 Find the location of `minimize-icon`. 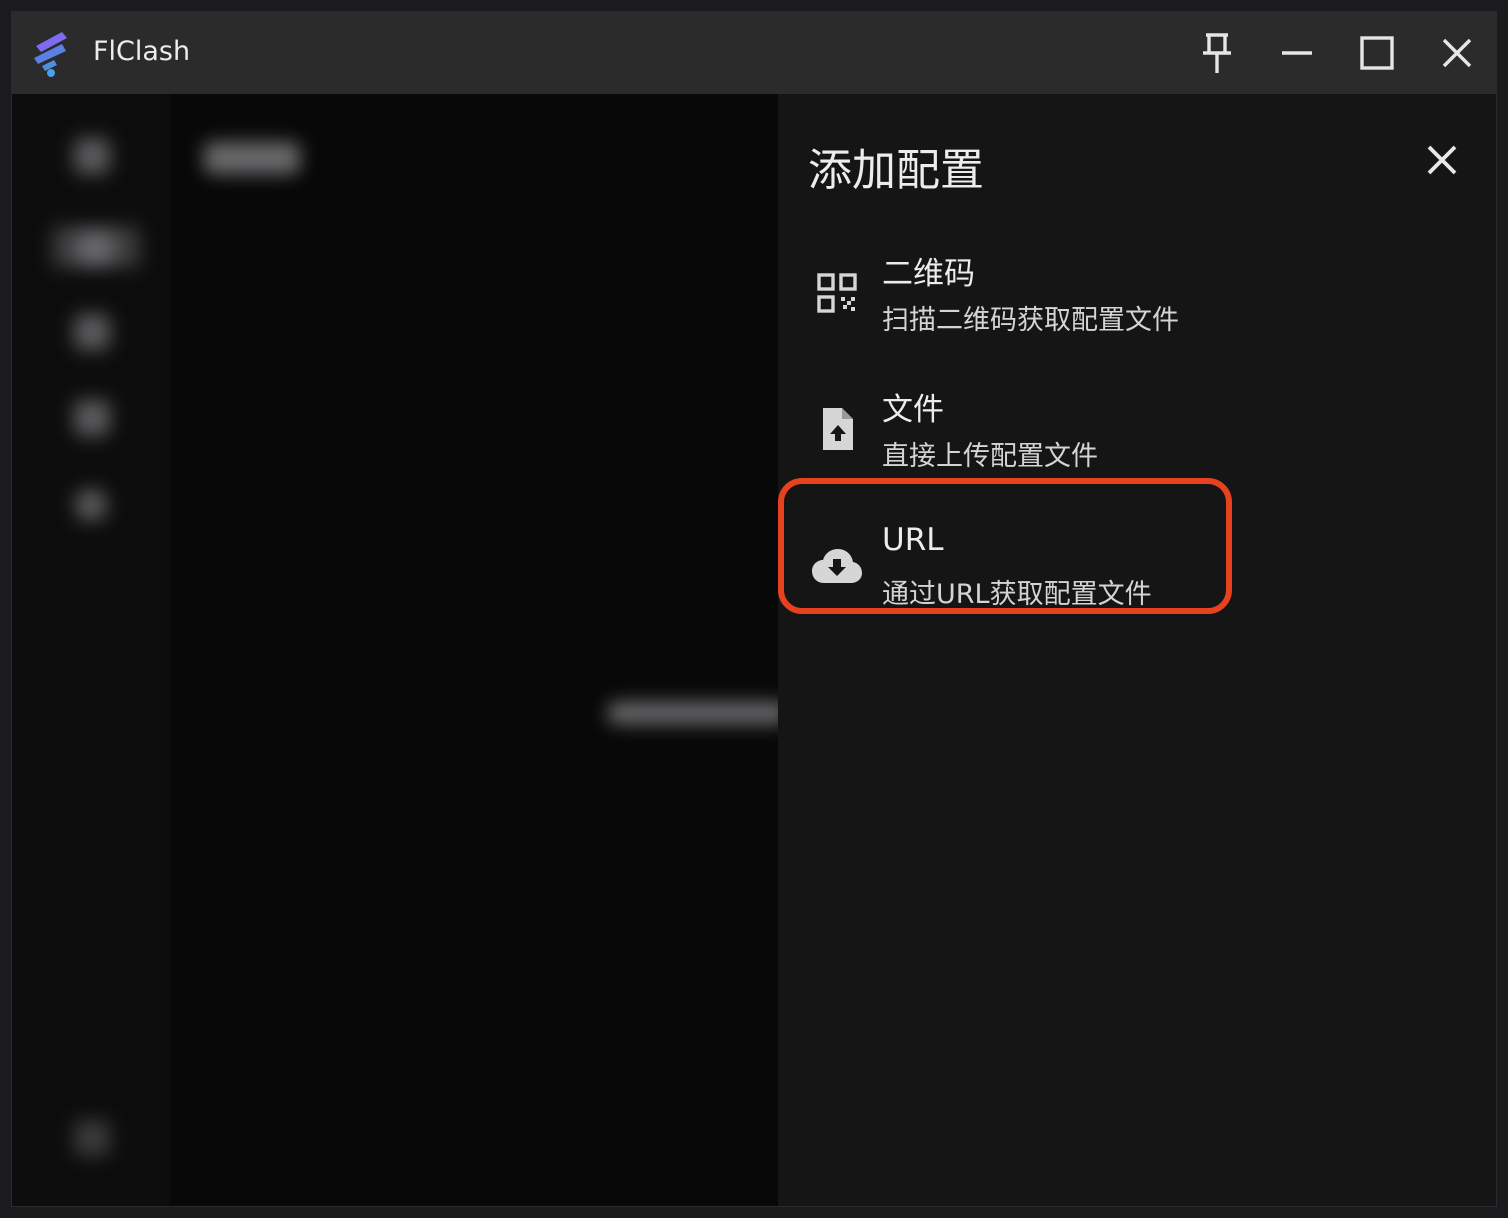

minimize-icon is located at coordinates (1297, 53).